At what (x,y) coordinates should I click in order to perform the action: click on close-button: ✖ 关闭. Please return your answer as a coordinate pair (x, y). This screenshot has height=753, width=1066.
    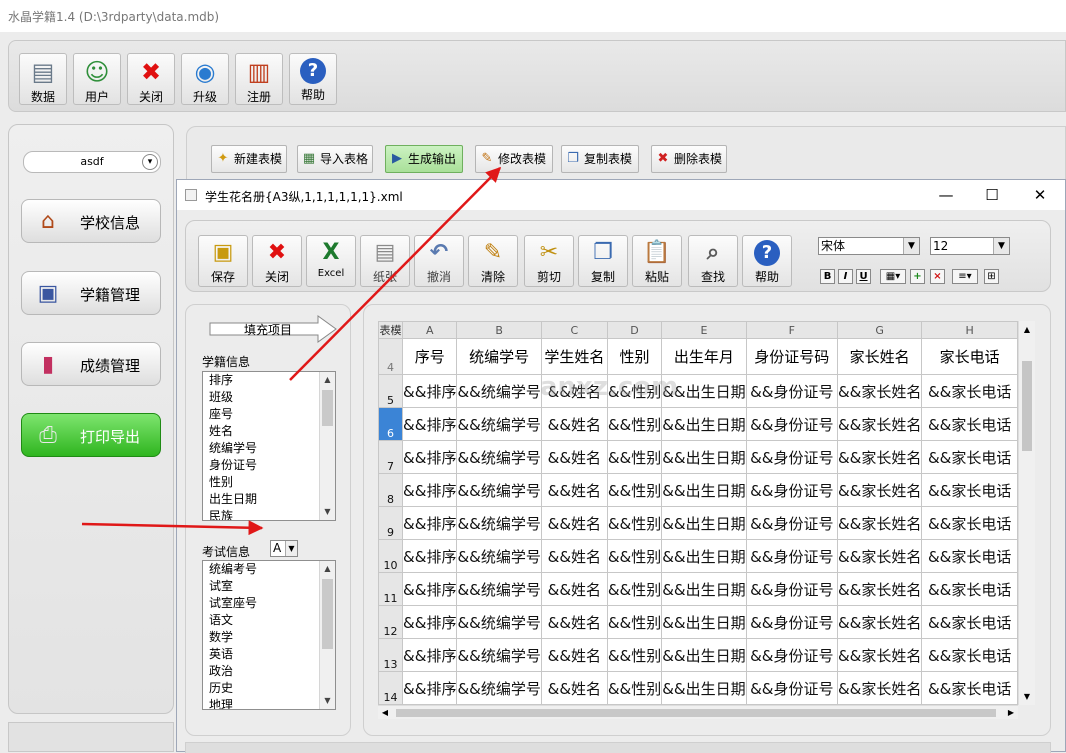
    Looking at the image, I should click on (151, 79).